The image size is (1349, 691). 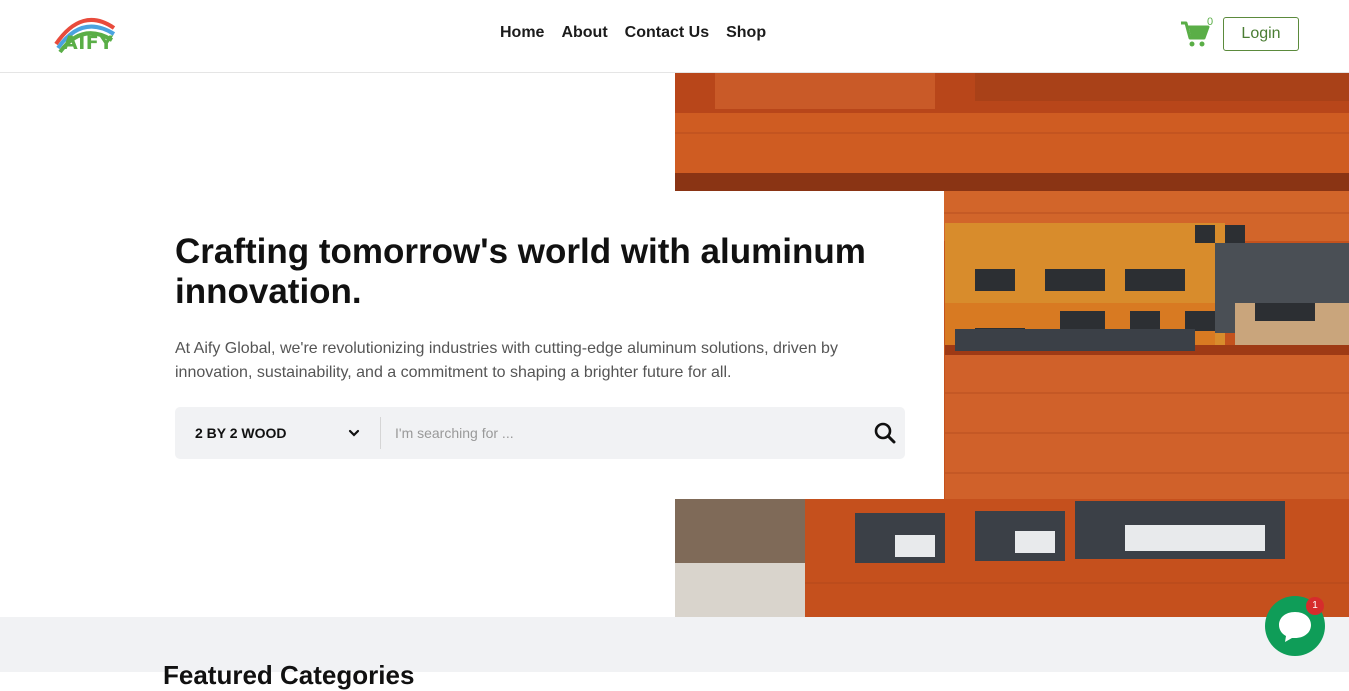 I want to click on main-nav: Home About Contact Us Shop, so click(x=633, y=33).